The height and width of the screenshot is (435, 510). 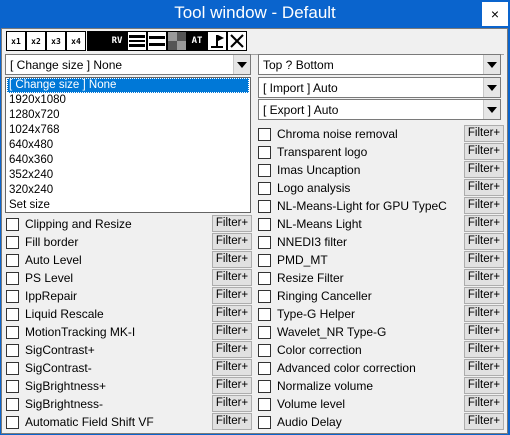 I want to click on black-fill-button, so click(x=97, y=41).